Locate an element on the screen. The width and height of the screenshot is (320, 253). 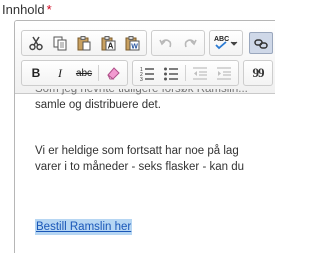
redo-button is located at coordinates (190, 43).